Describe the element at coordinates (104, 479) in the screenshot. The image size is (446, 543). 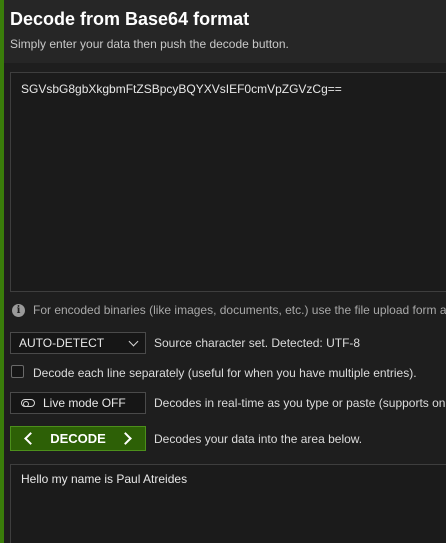
I see `decoded-output-text: Hello my name is Paul Atreides` at that location.